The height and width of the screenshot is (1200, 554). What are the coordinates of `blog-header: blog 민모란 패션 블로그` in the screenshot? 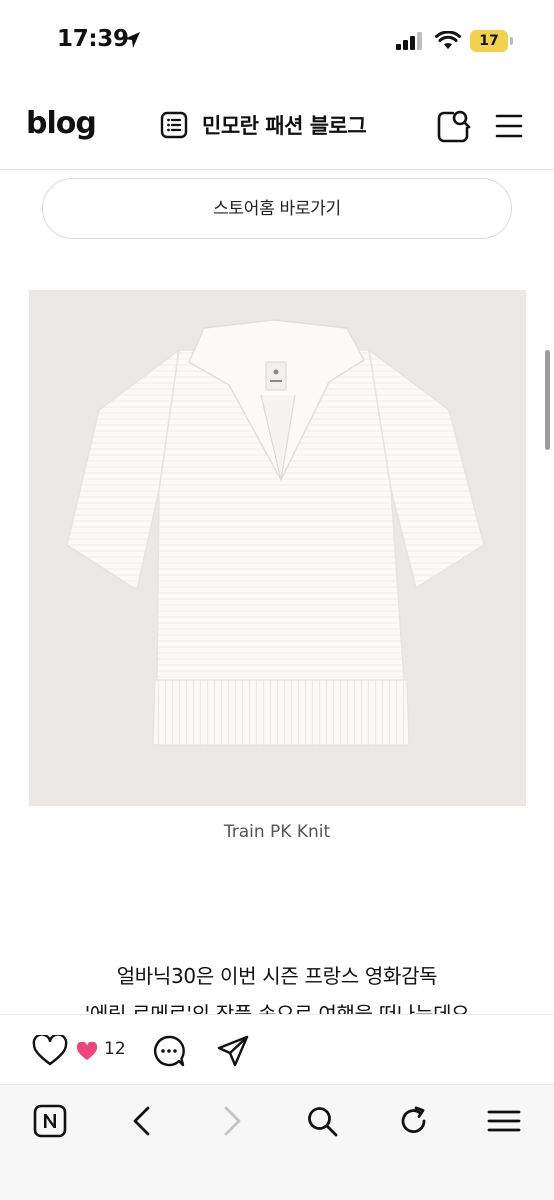 It's located at (277, 127).